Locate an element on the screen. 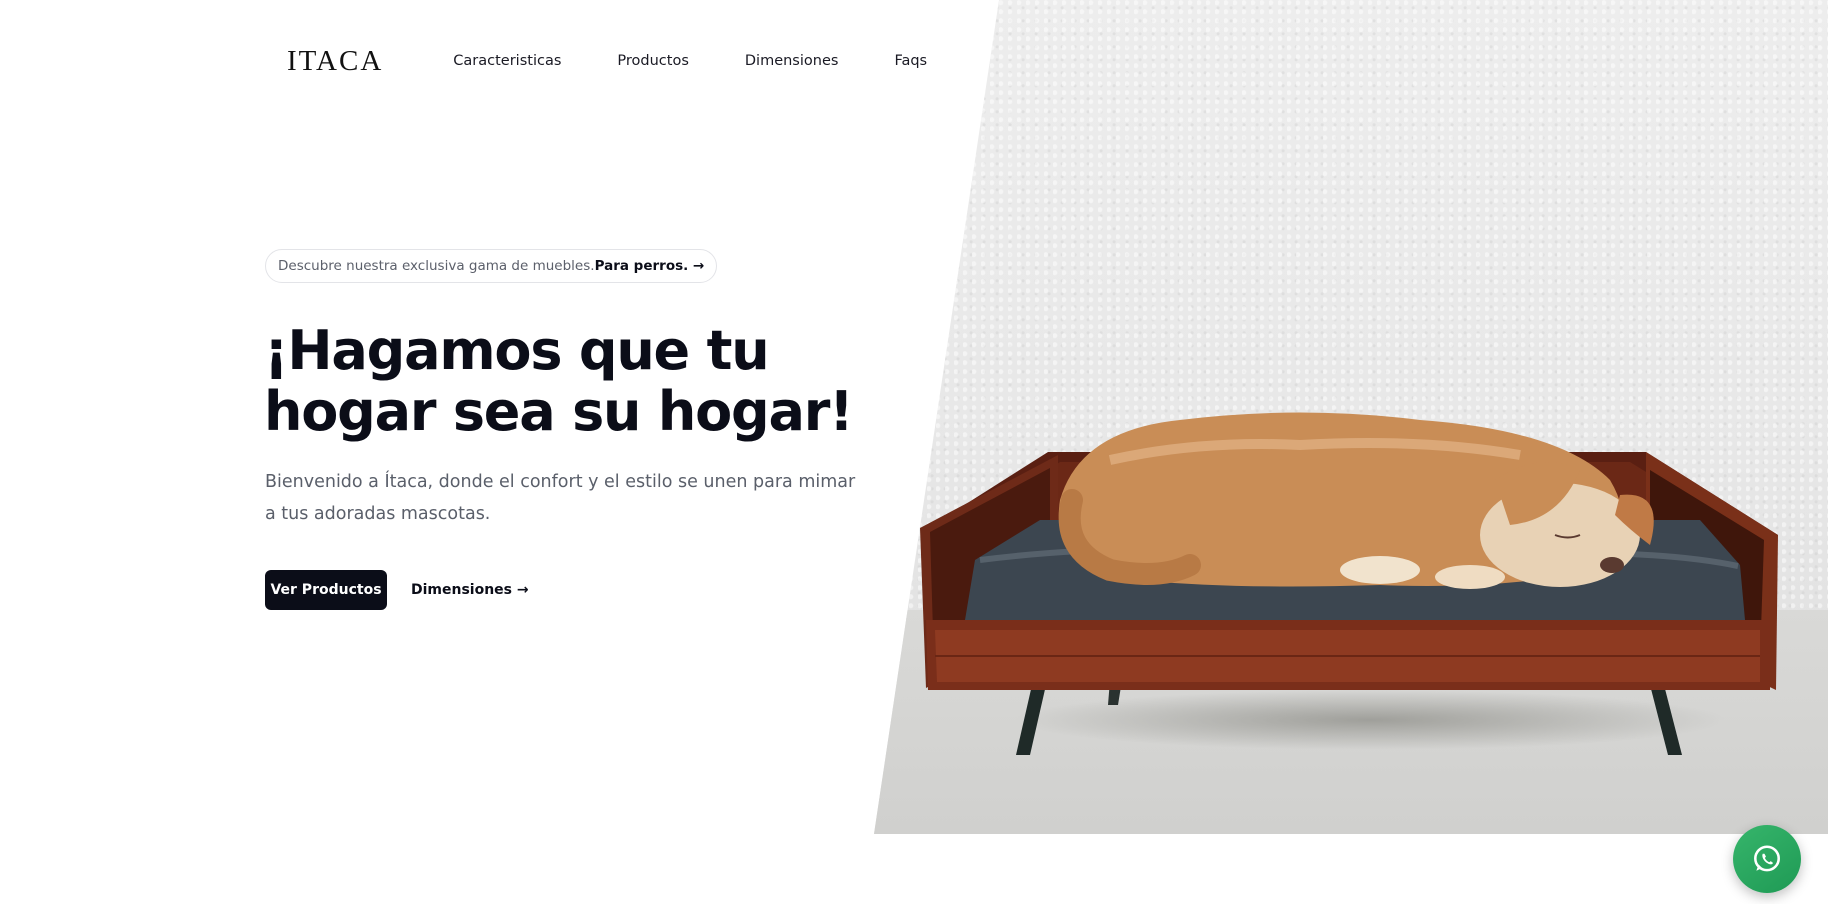 The image size is (1828, 904). whatsapp-button is located at coordinates (1767, 859).